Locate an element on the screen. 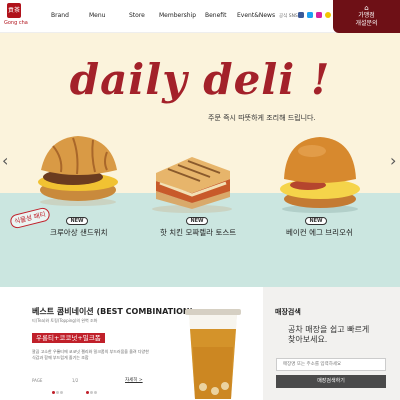  pager-label: PAGE is located at coordinates (37, 380).